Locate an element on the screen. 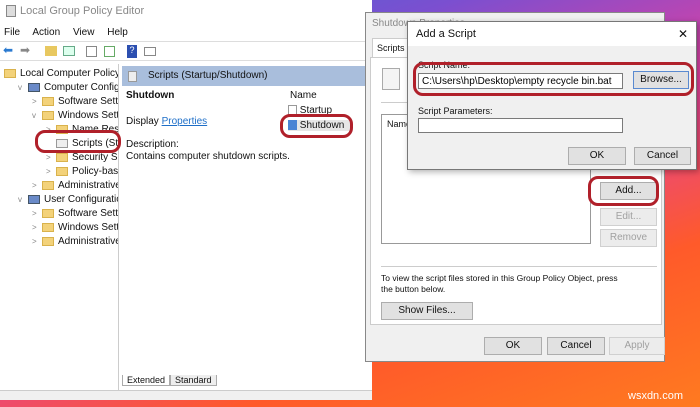 This screenshot has height=407, width=700. apply-button: Apply is located at coordinates (637, 346).